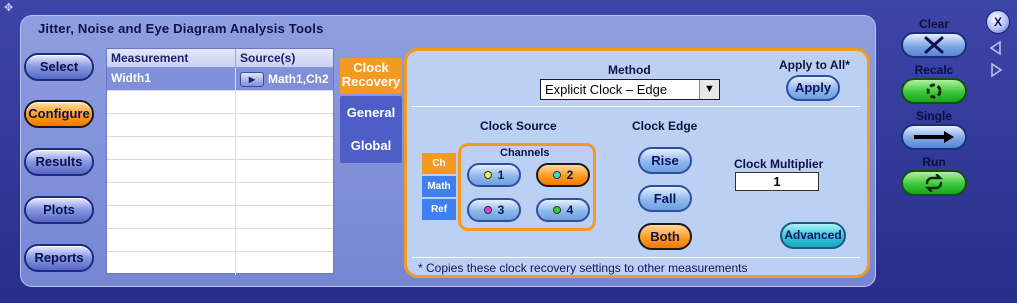 The height and width of the screenshot is (303, 1017). Describe the element at coordinates (298, 79) in the screenshot. I see `sources-value: Math1,Ch2` at that location.